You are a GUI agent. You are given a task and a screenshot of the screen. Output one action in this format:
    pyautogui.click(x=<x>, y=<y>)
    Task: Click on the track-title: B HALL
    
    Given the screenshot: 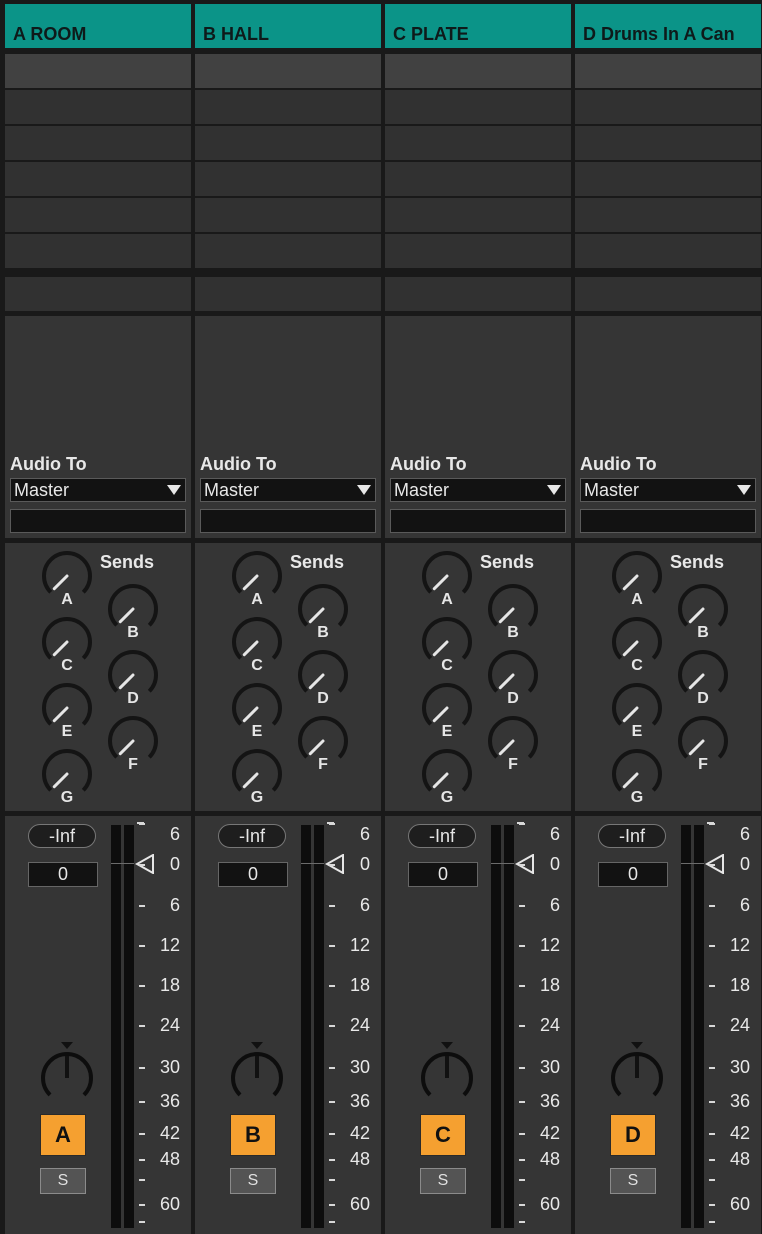 What is the action you would take?
    pyautogui.click(x=288, y=26)
    